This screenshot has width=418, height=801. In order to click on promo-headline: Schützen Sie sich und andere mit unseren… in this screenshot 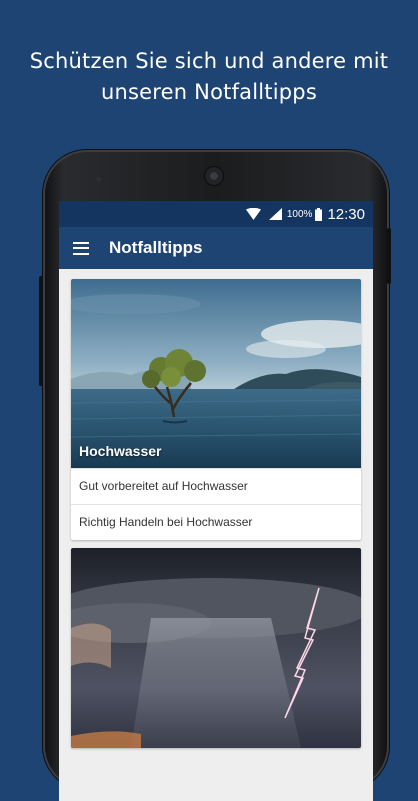, I will do `click(209, 77)`.